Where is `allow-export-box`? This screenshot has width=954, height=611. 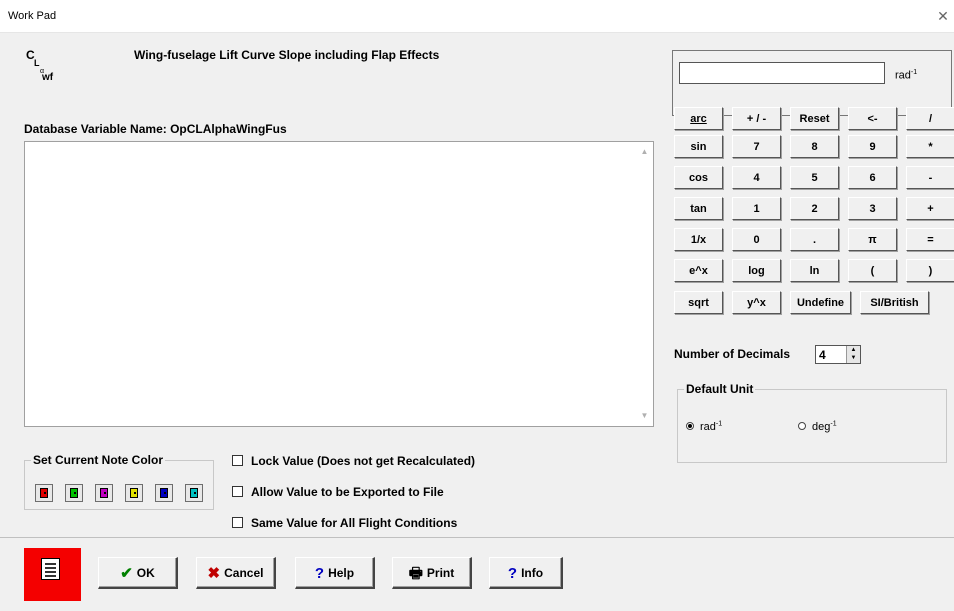 allow-export-box is located at coordinates (237, 491).